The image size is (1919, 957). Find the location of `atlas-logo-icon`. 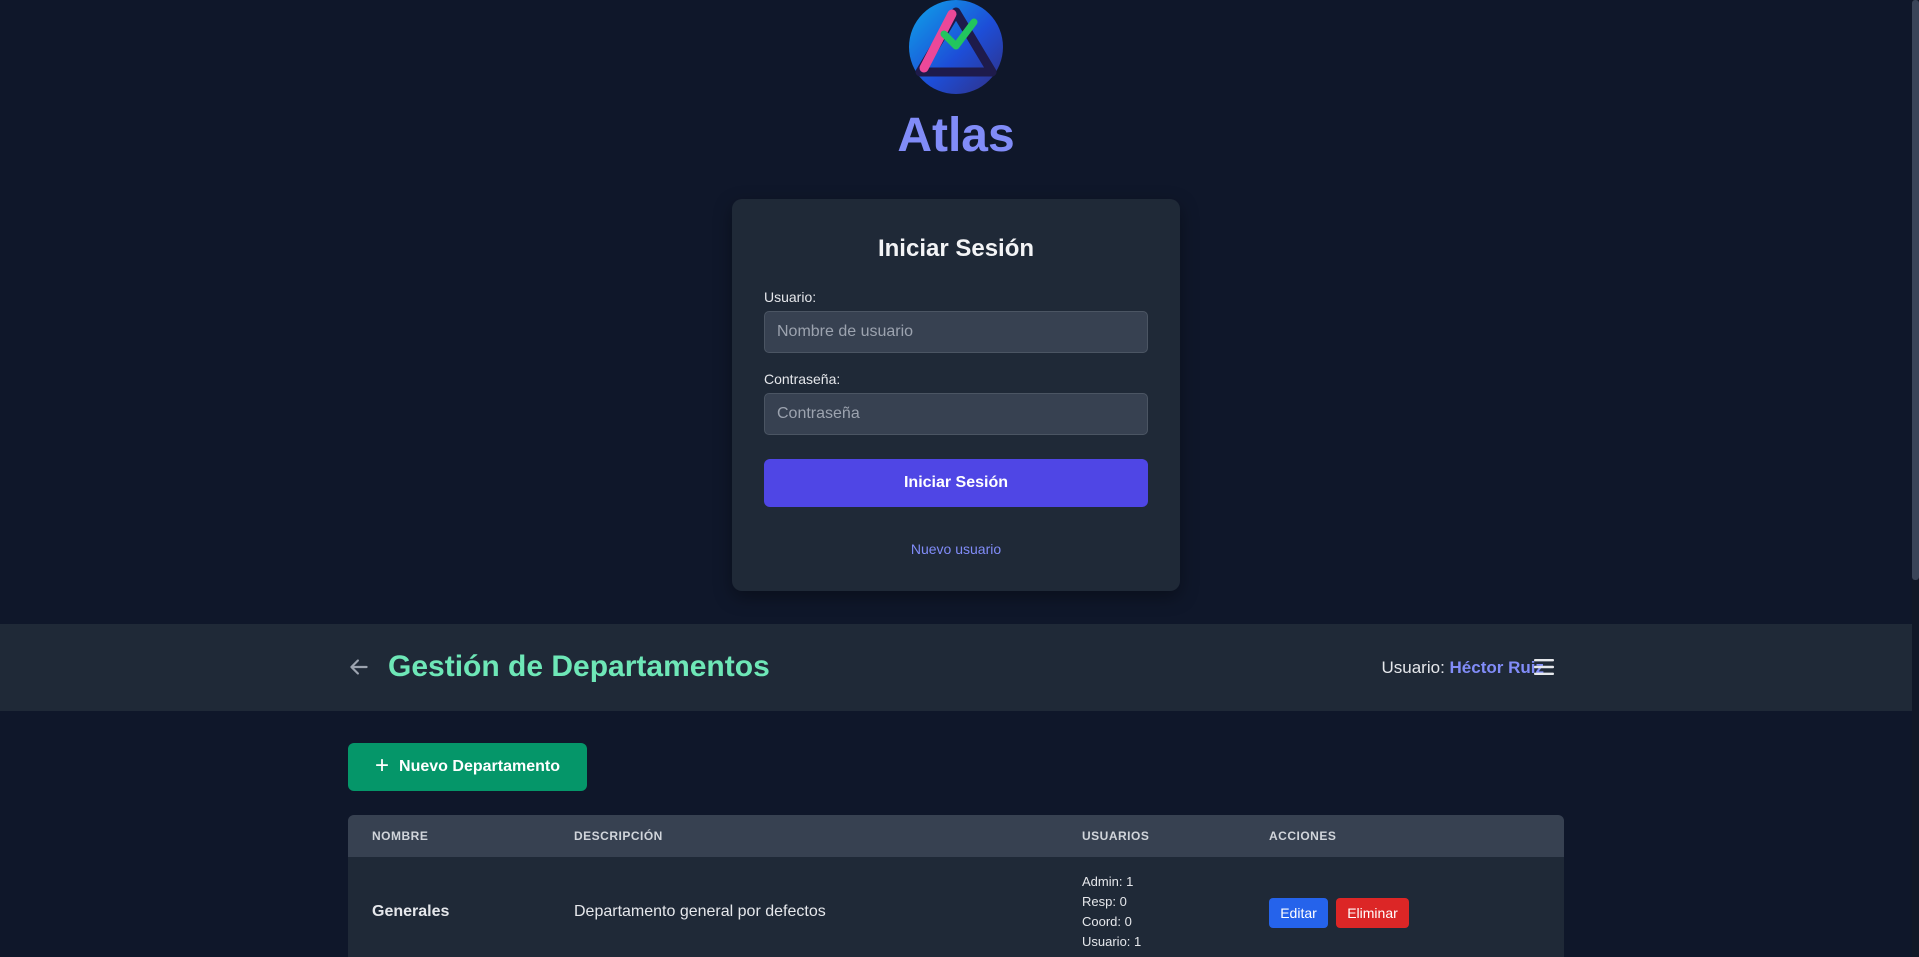

atlas-logo-icon is located at coordinates (956, 47).